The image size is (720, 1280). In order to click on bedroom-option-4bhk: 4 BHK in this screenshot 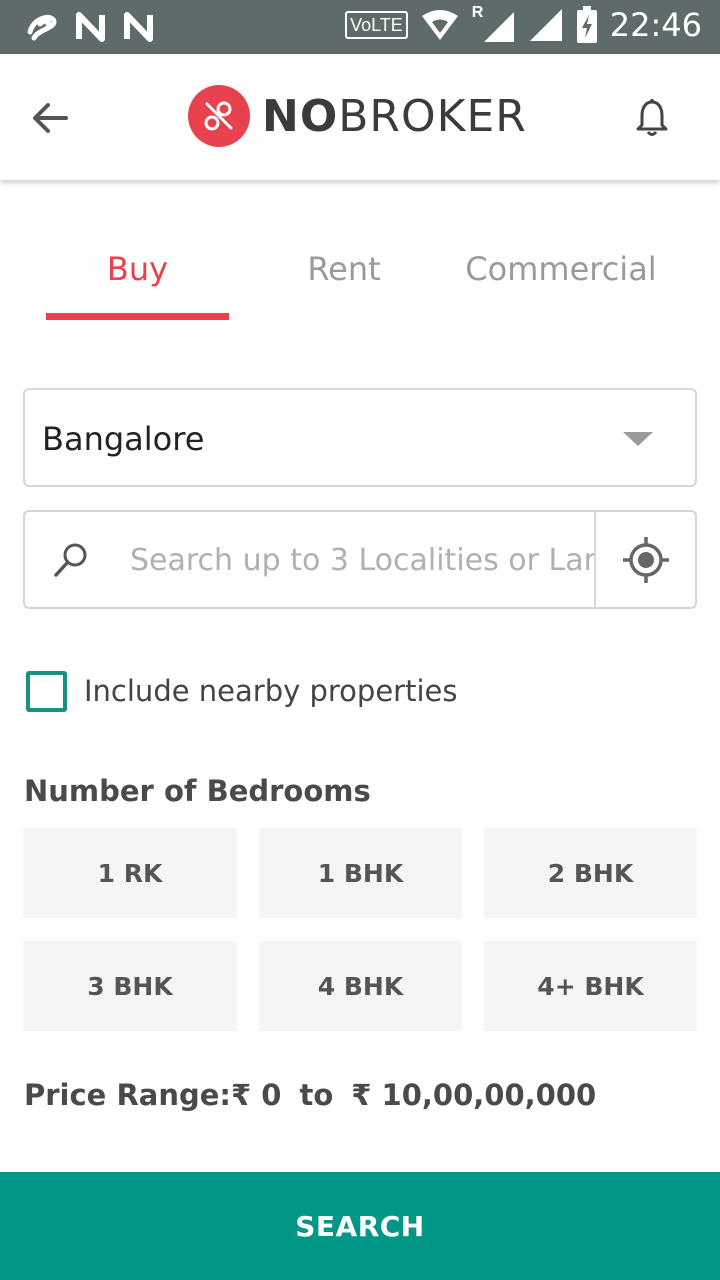, I will do `click(360, 986)`.